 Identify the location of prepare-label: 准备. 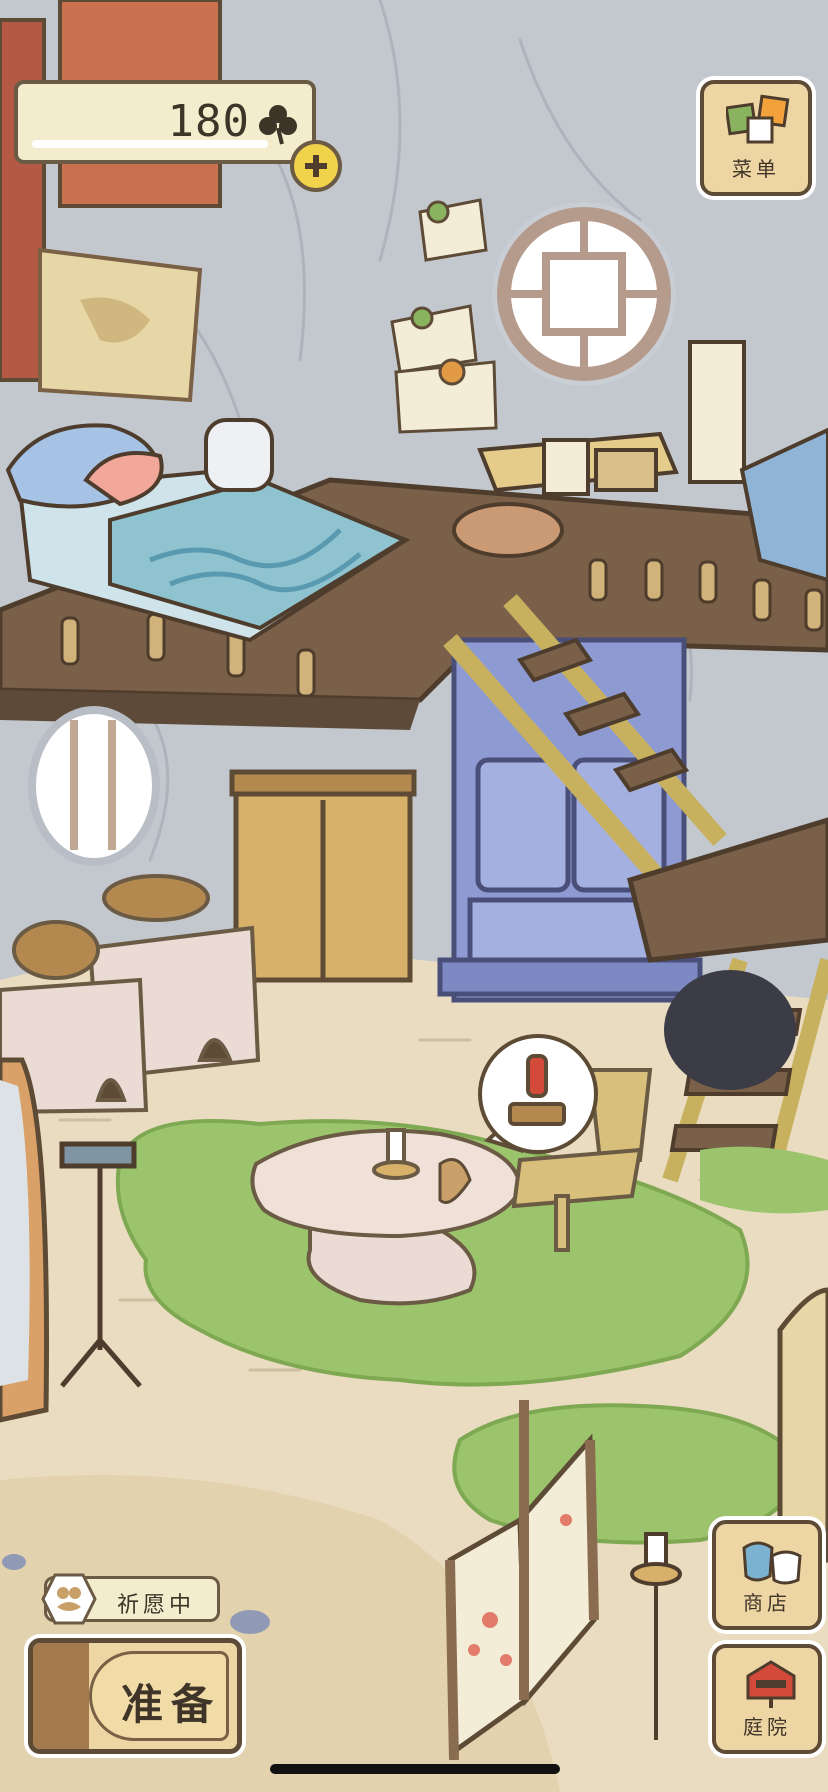
(171, 1704).